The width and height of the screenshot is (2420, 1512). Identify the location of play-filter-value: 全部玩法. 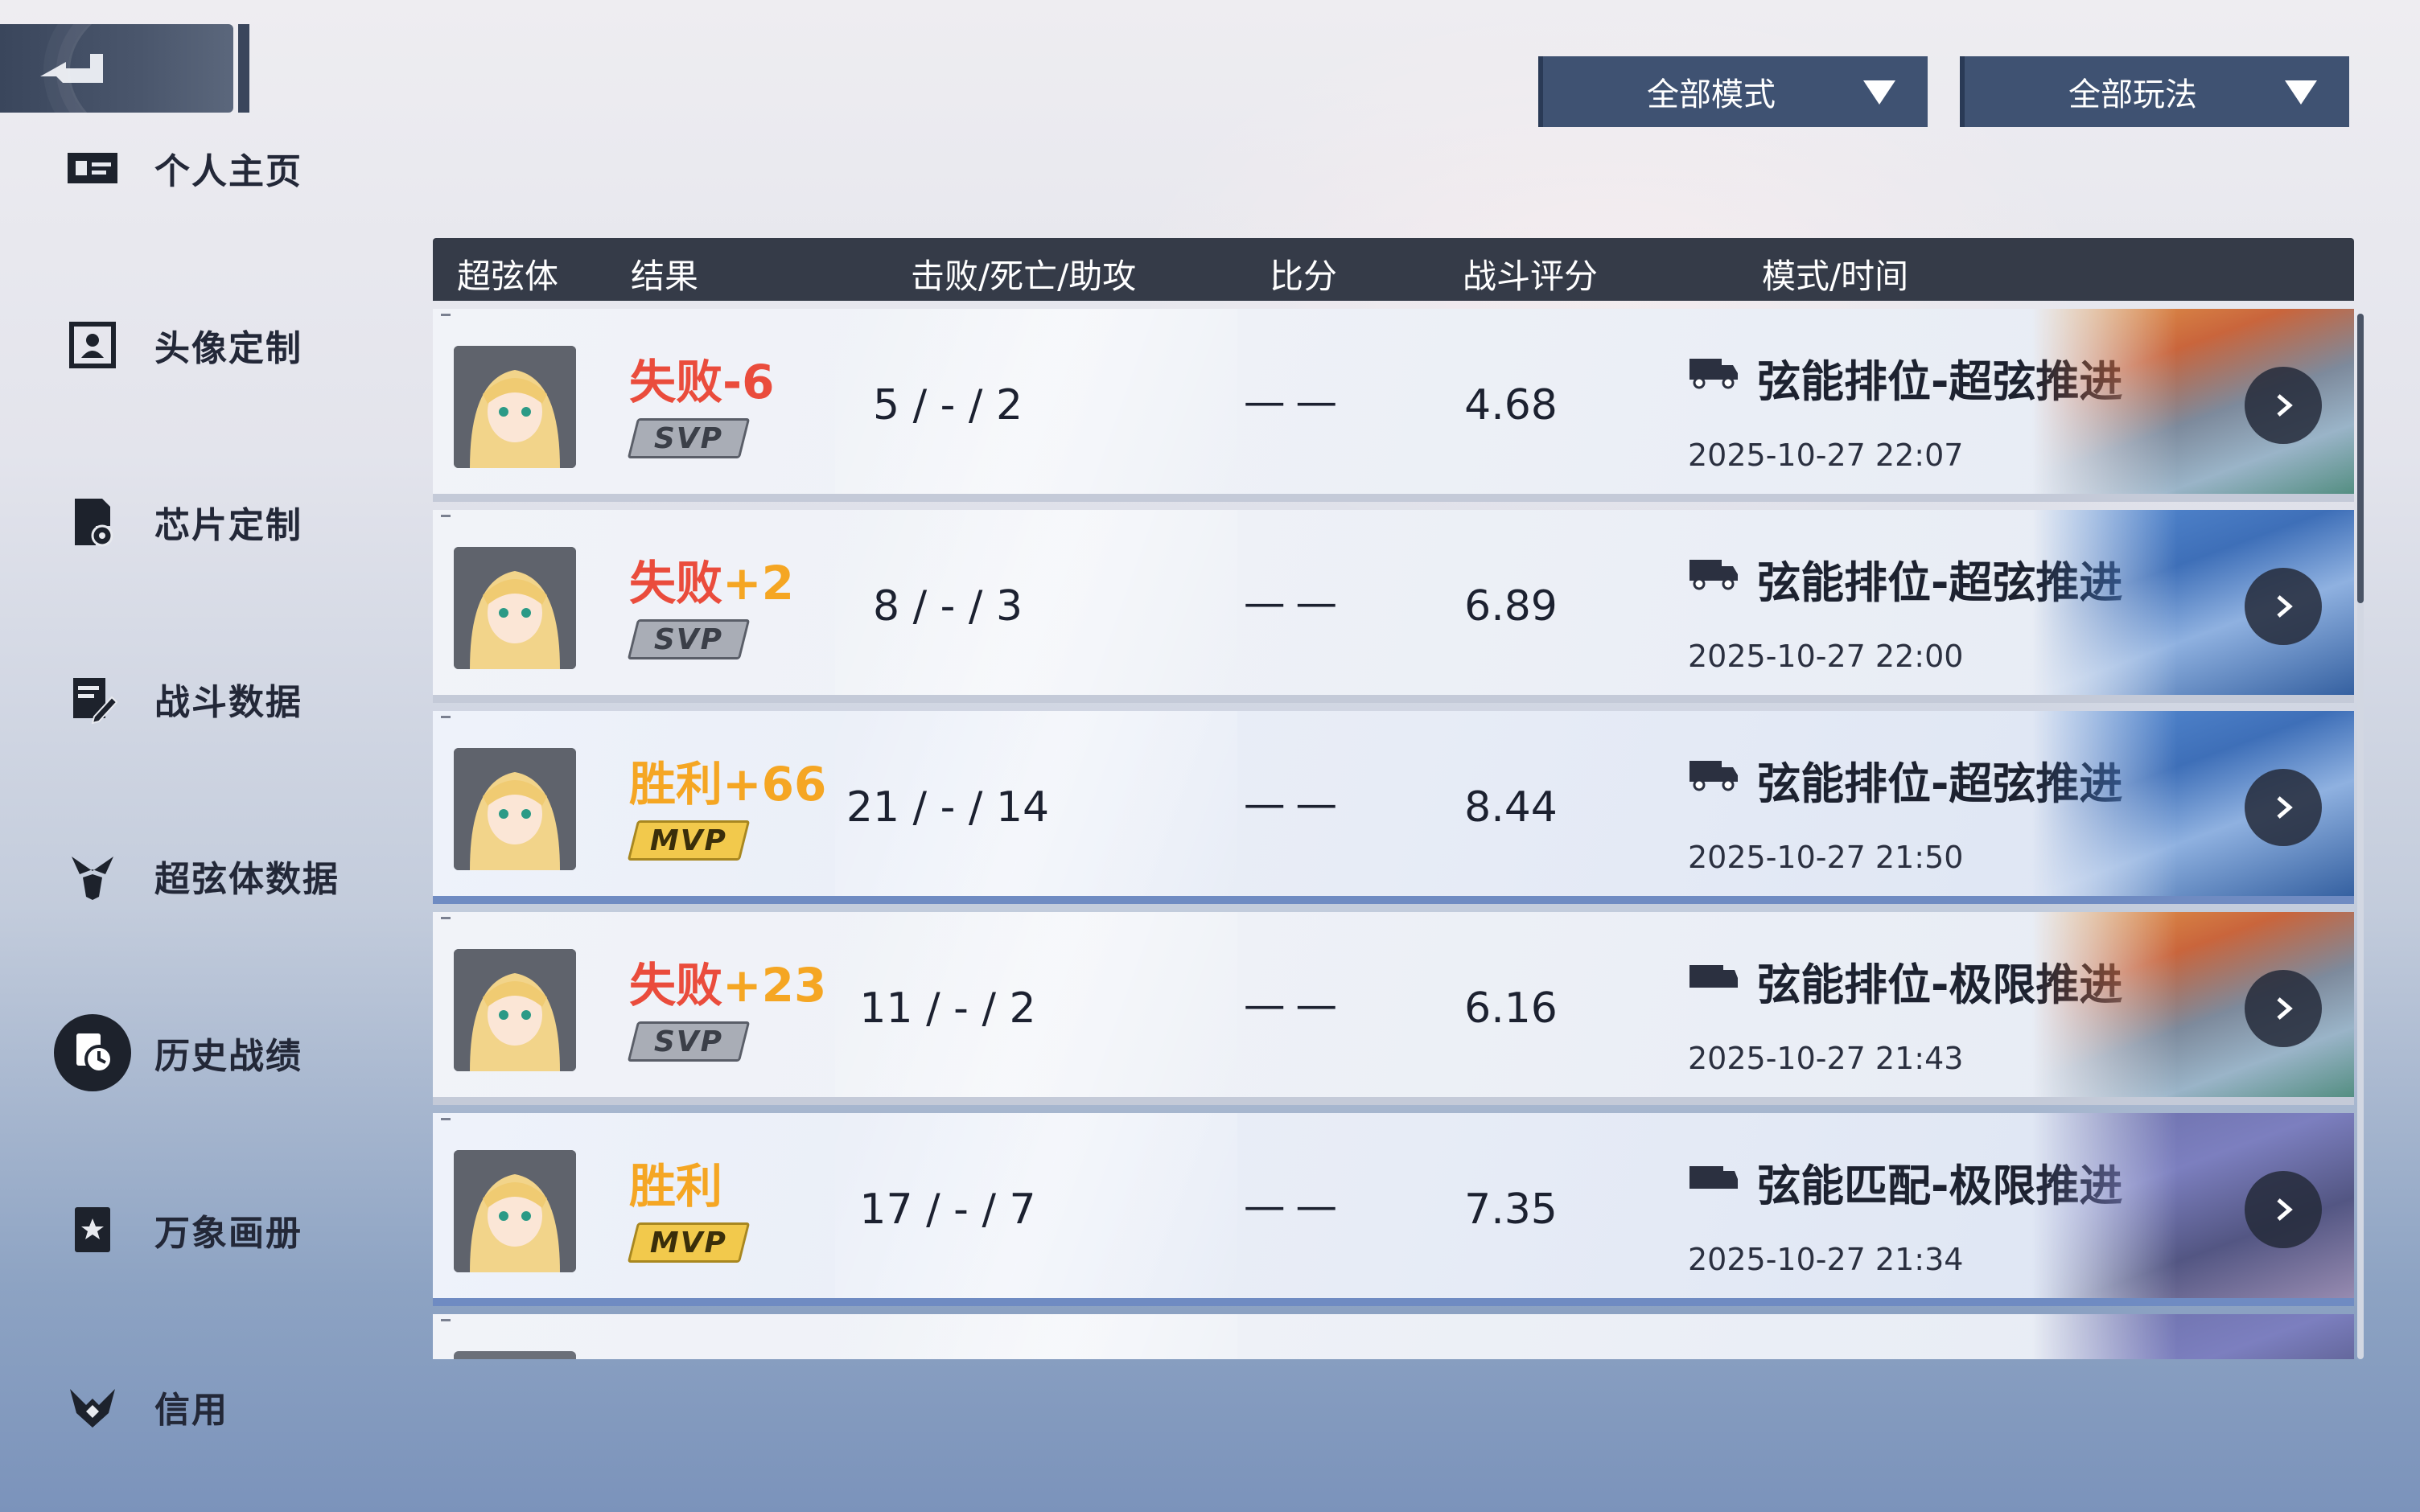
(2132, 95).